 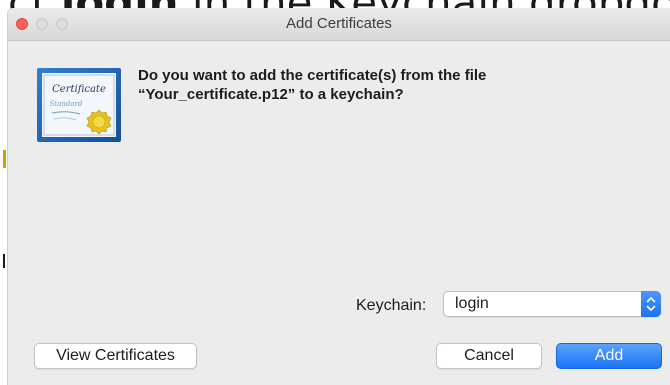 I want to click on cancel-button: Cancel, so click(x=489, y=356).